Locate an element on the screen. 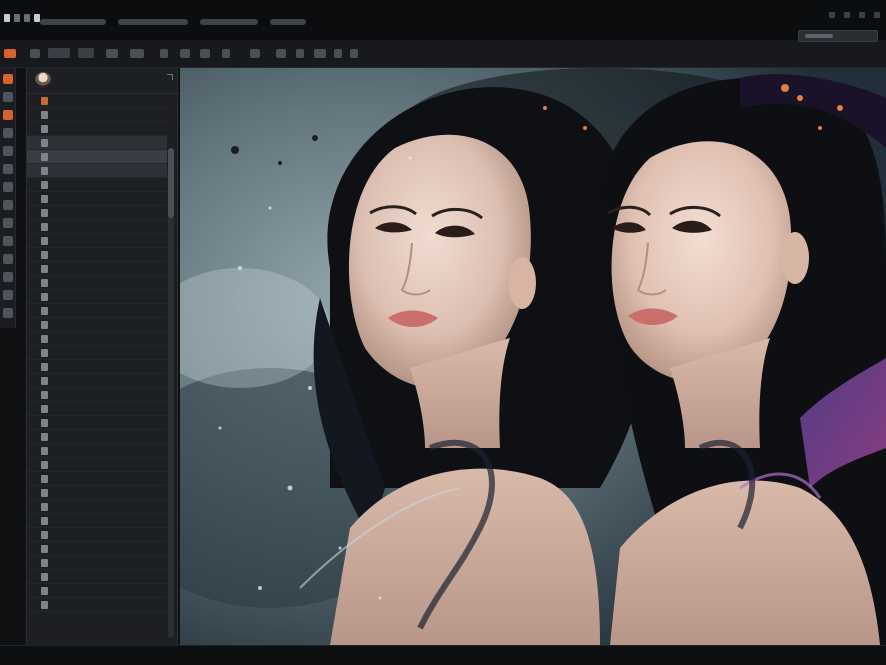 Image resolution: width=886 pixels, height=665 pixels. active-tool-icon is located at coordinates (10, 53).